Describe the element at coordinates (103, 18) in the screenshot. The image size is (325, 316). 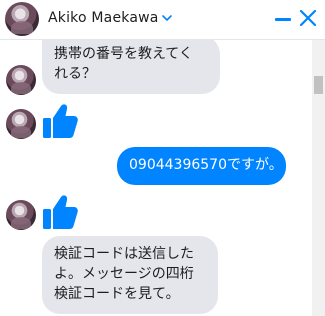
I see `contact-name: Akiko Maekawa` at that location.